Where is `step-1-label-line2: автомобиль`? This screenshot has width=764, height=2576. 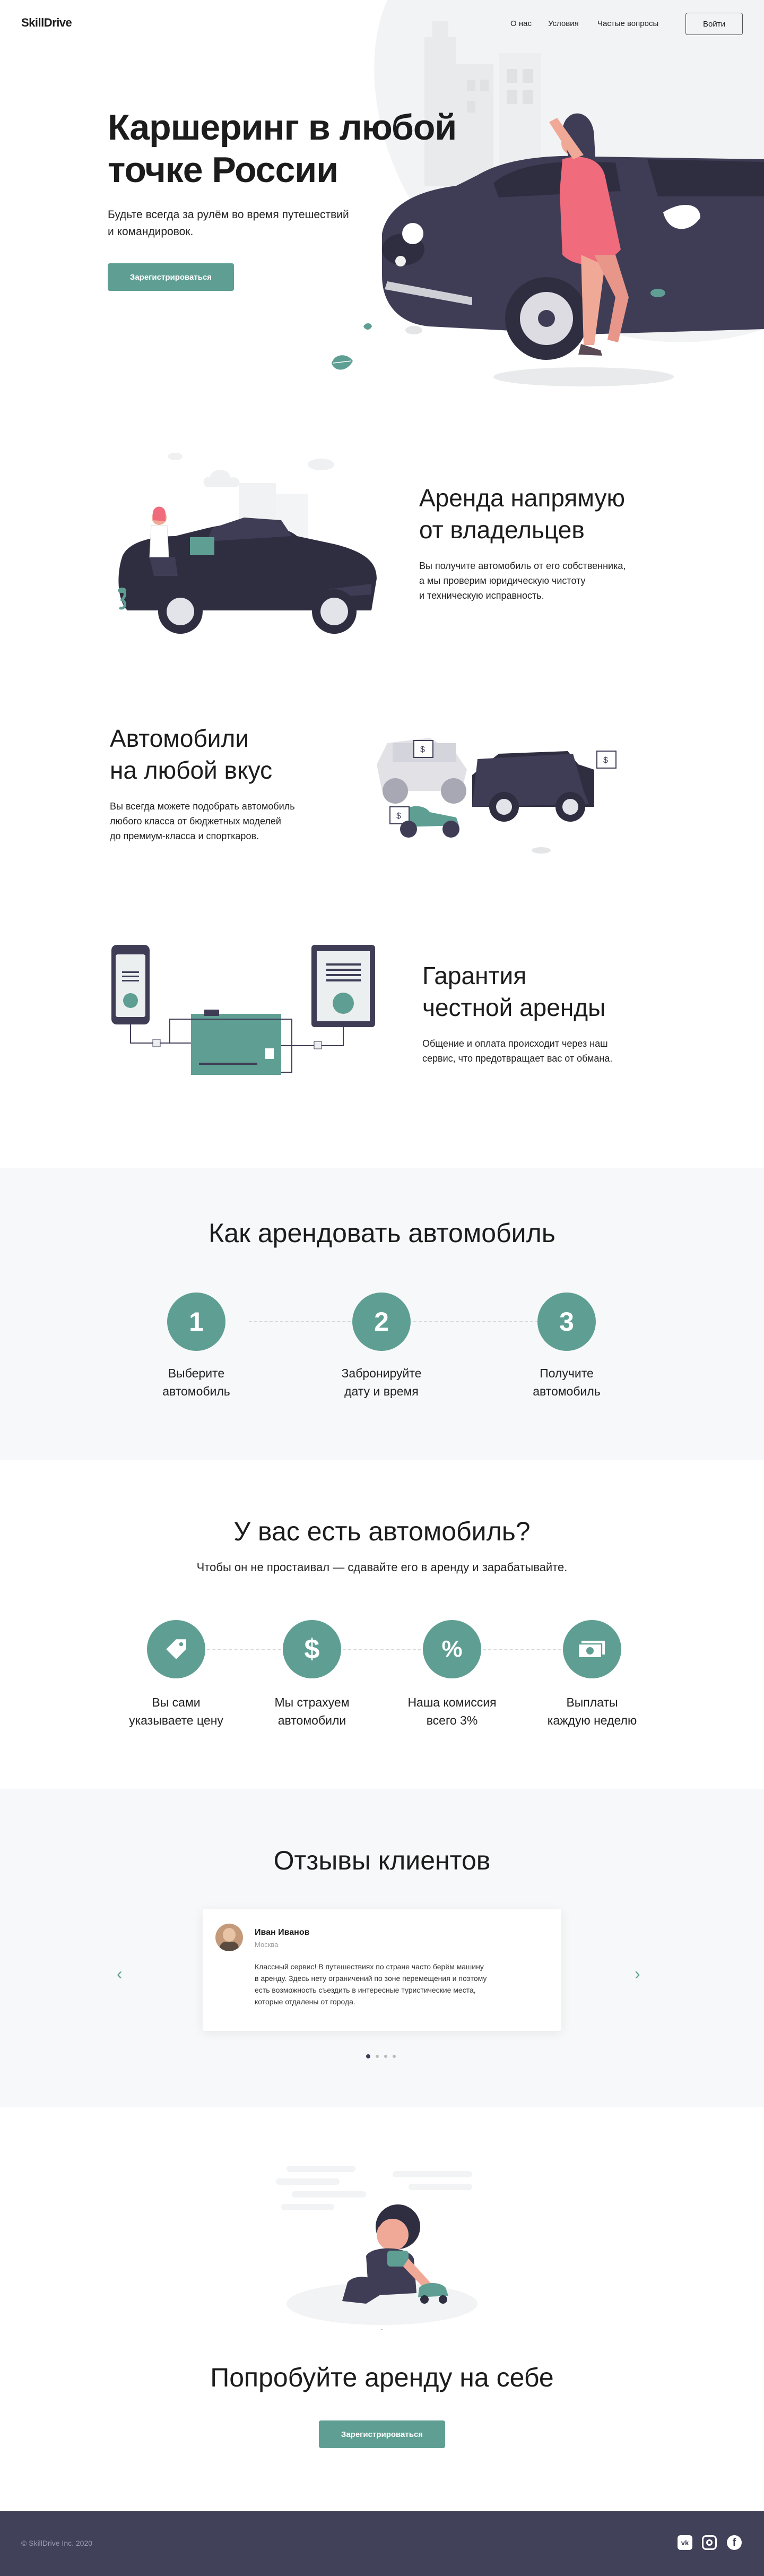 step-1-label-line2: автомобиль is located at coordinates (196, 1391).